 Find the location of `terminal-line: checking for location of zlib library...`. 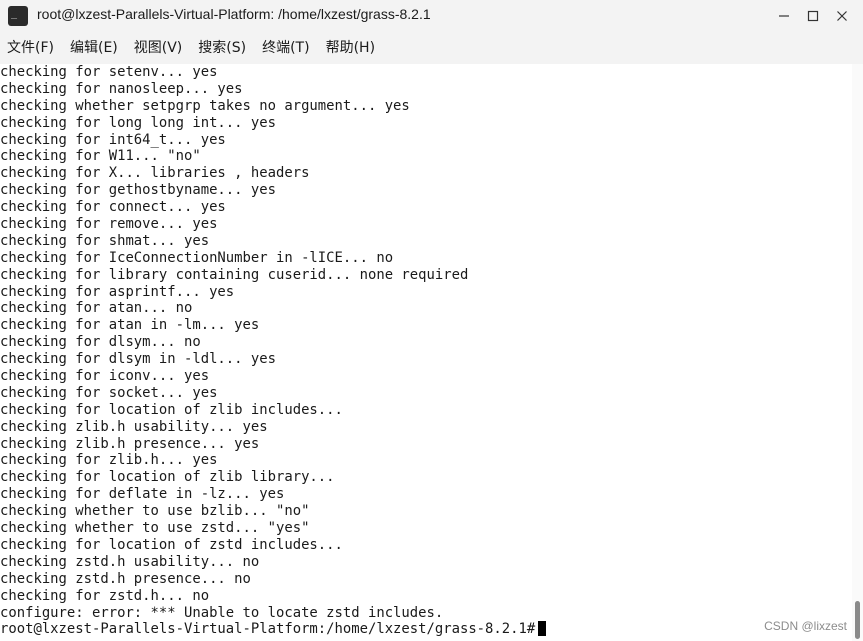

terminal-line: checking for location of zlib library... is located at coordinates (167, 477).